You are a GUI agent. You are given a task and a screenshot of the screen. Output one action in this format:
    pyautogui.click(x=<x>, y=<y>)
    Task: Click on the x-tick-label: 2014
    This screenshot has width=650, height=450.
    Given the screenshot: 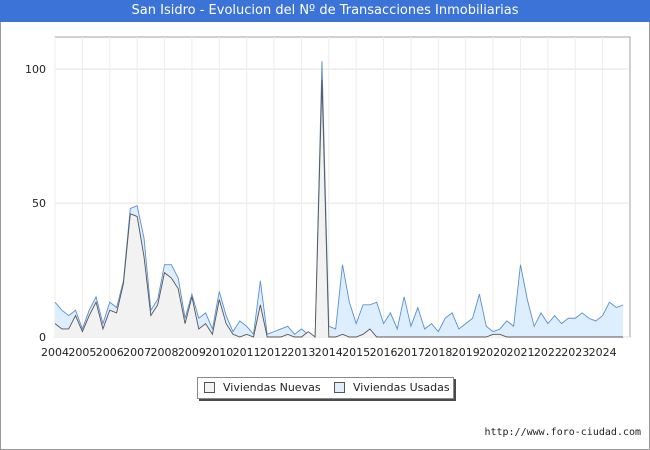 What is the action you would take?
    pyautogui.click(x=329, y=352)
    